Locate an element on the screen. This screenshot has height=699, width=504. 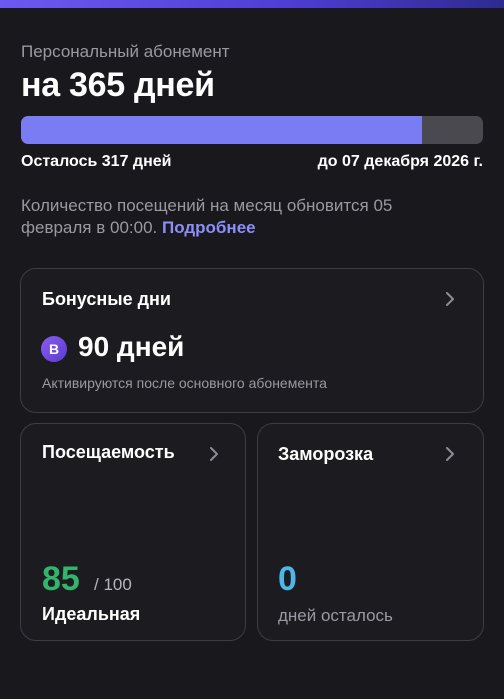
subscription-progress-bar is located at coordinates (252, 130).